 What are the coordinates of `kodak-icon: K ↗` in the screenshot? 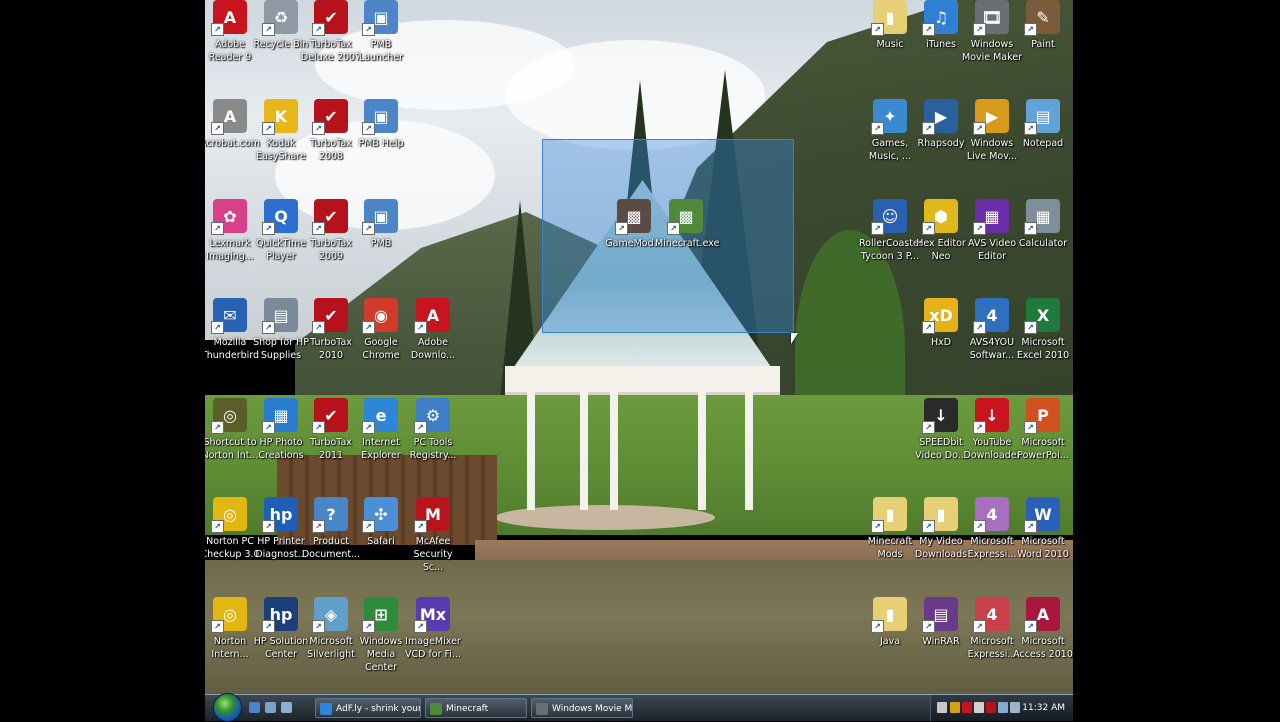 It's located at (280, 117).